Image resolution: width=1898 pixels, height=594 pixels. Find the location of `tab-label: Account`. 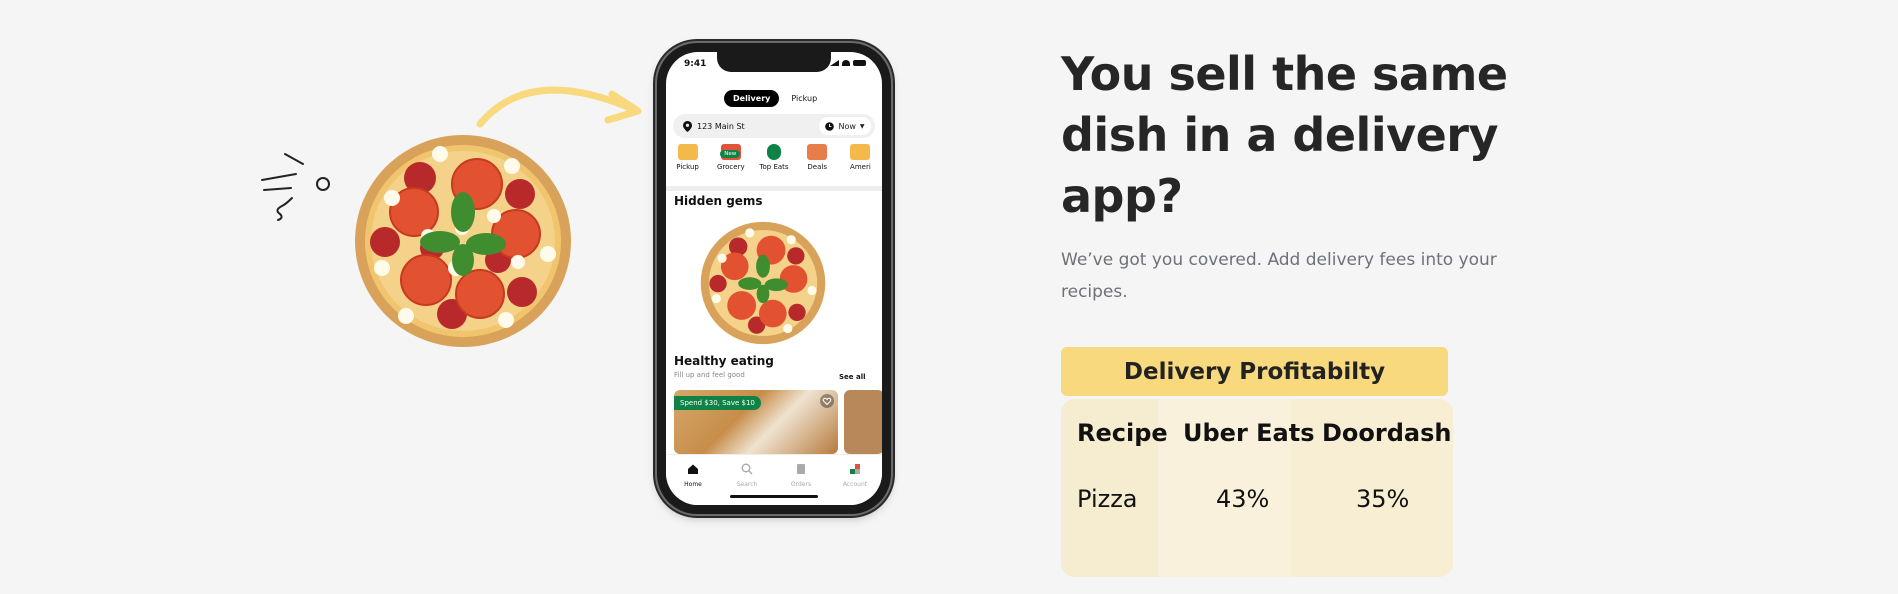

tab-label: Account is located at coordinates (855, 484).